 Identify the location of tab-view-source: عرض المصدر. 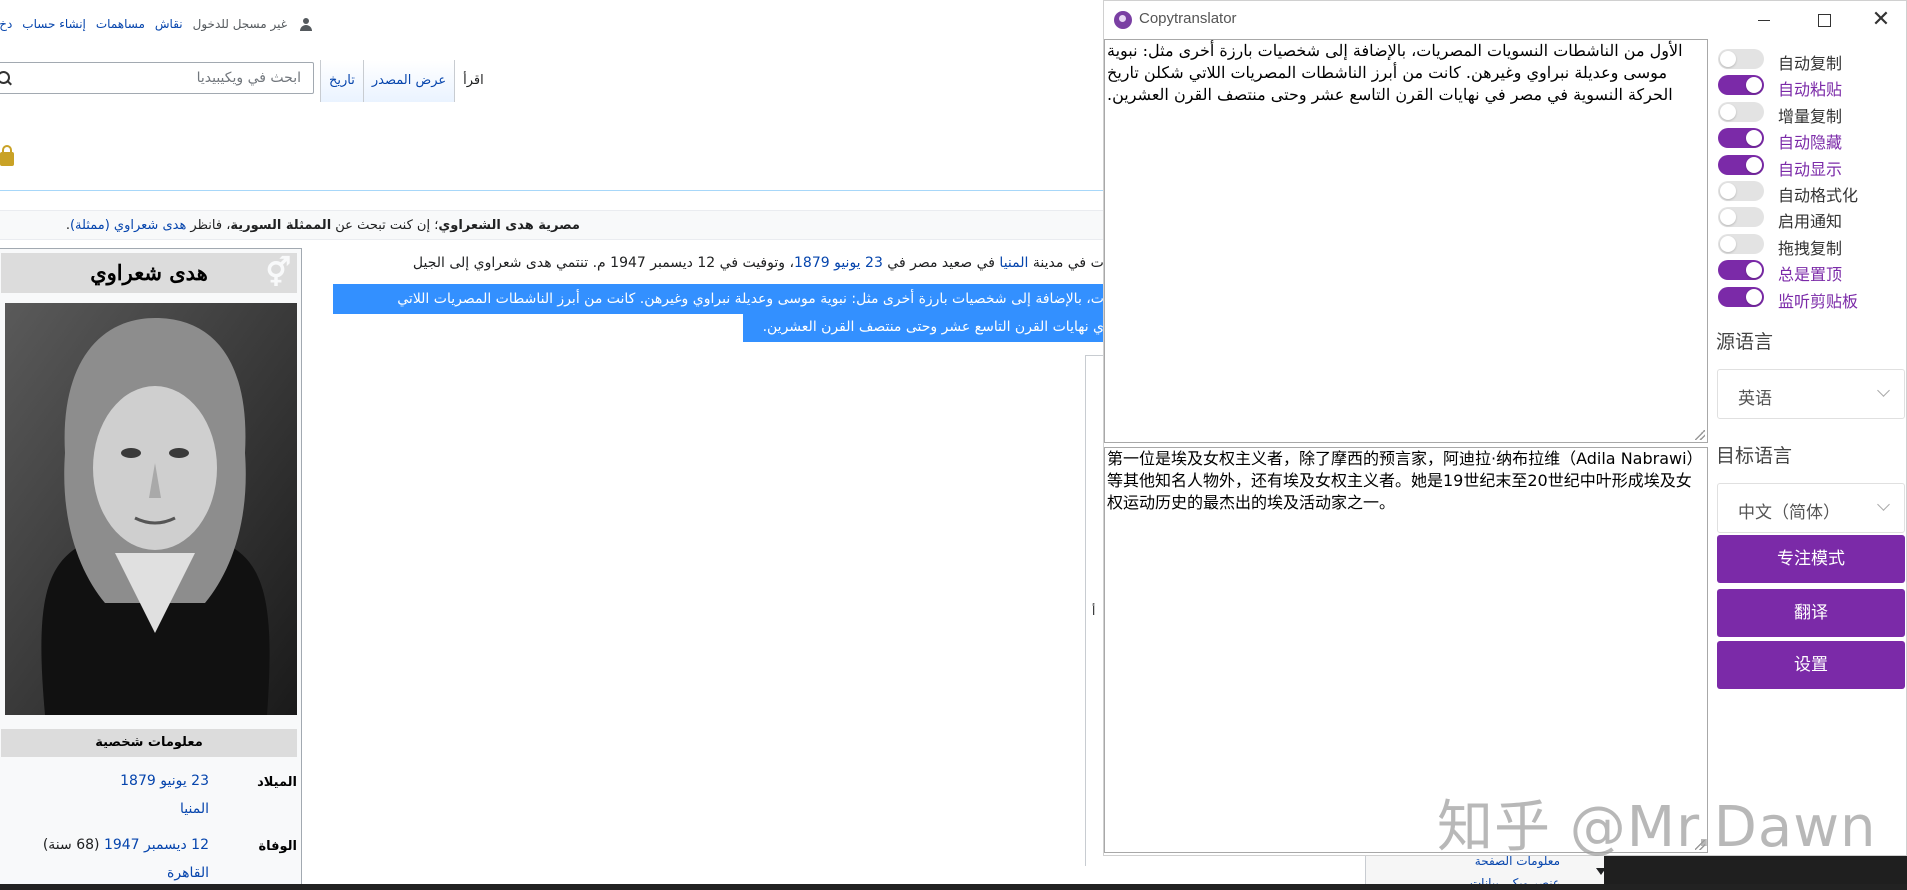
(408, 81).